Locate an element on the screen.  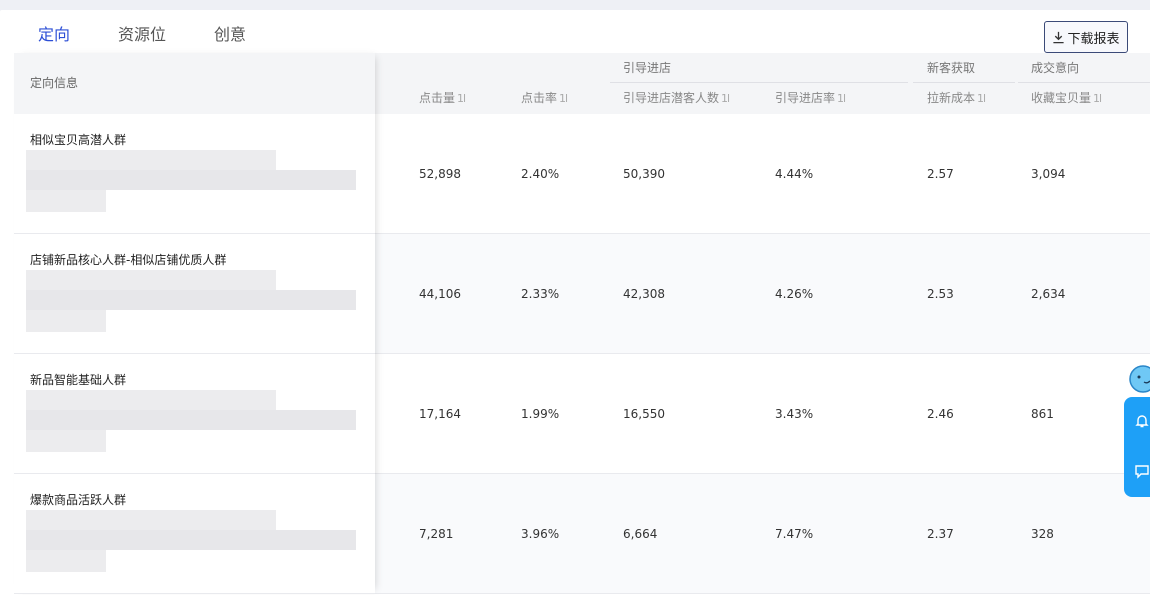
column-header-clicks: 点击量 1l is located at coordinates (442, 98).